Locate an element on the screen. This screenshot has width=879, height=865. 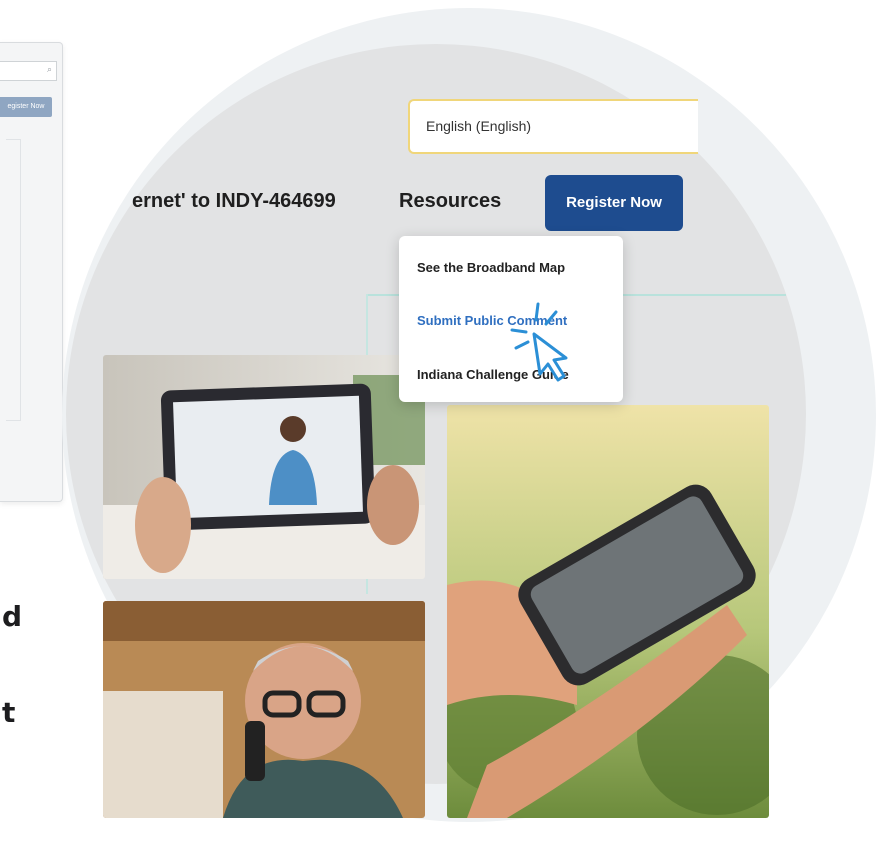
background-register-button: egister Now is located at coordinates (26, 107).